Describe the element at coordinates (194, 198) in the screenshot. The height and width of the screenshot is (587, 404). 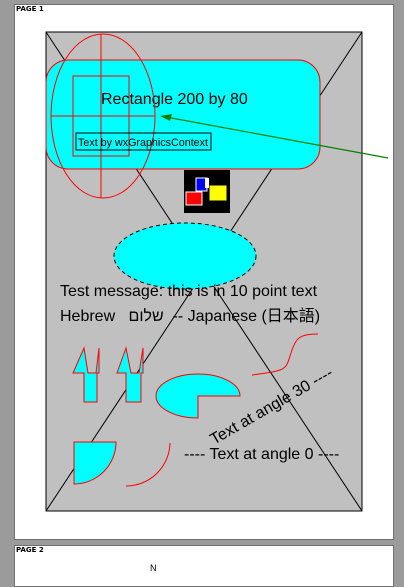
I see `bitmap-red-rect` at that location.